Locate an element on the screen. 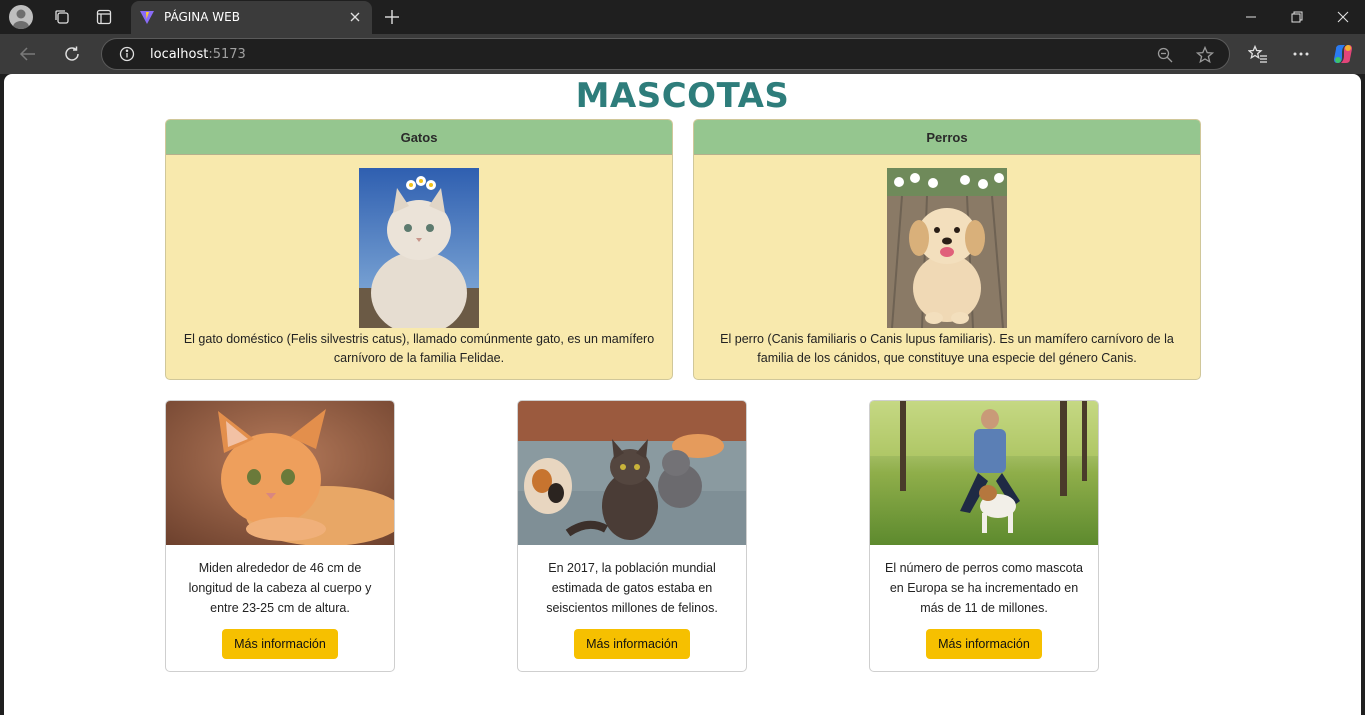 This screenshot has height=715, width=1365. reload-icon is located at coordinates (72, 54).